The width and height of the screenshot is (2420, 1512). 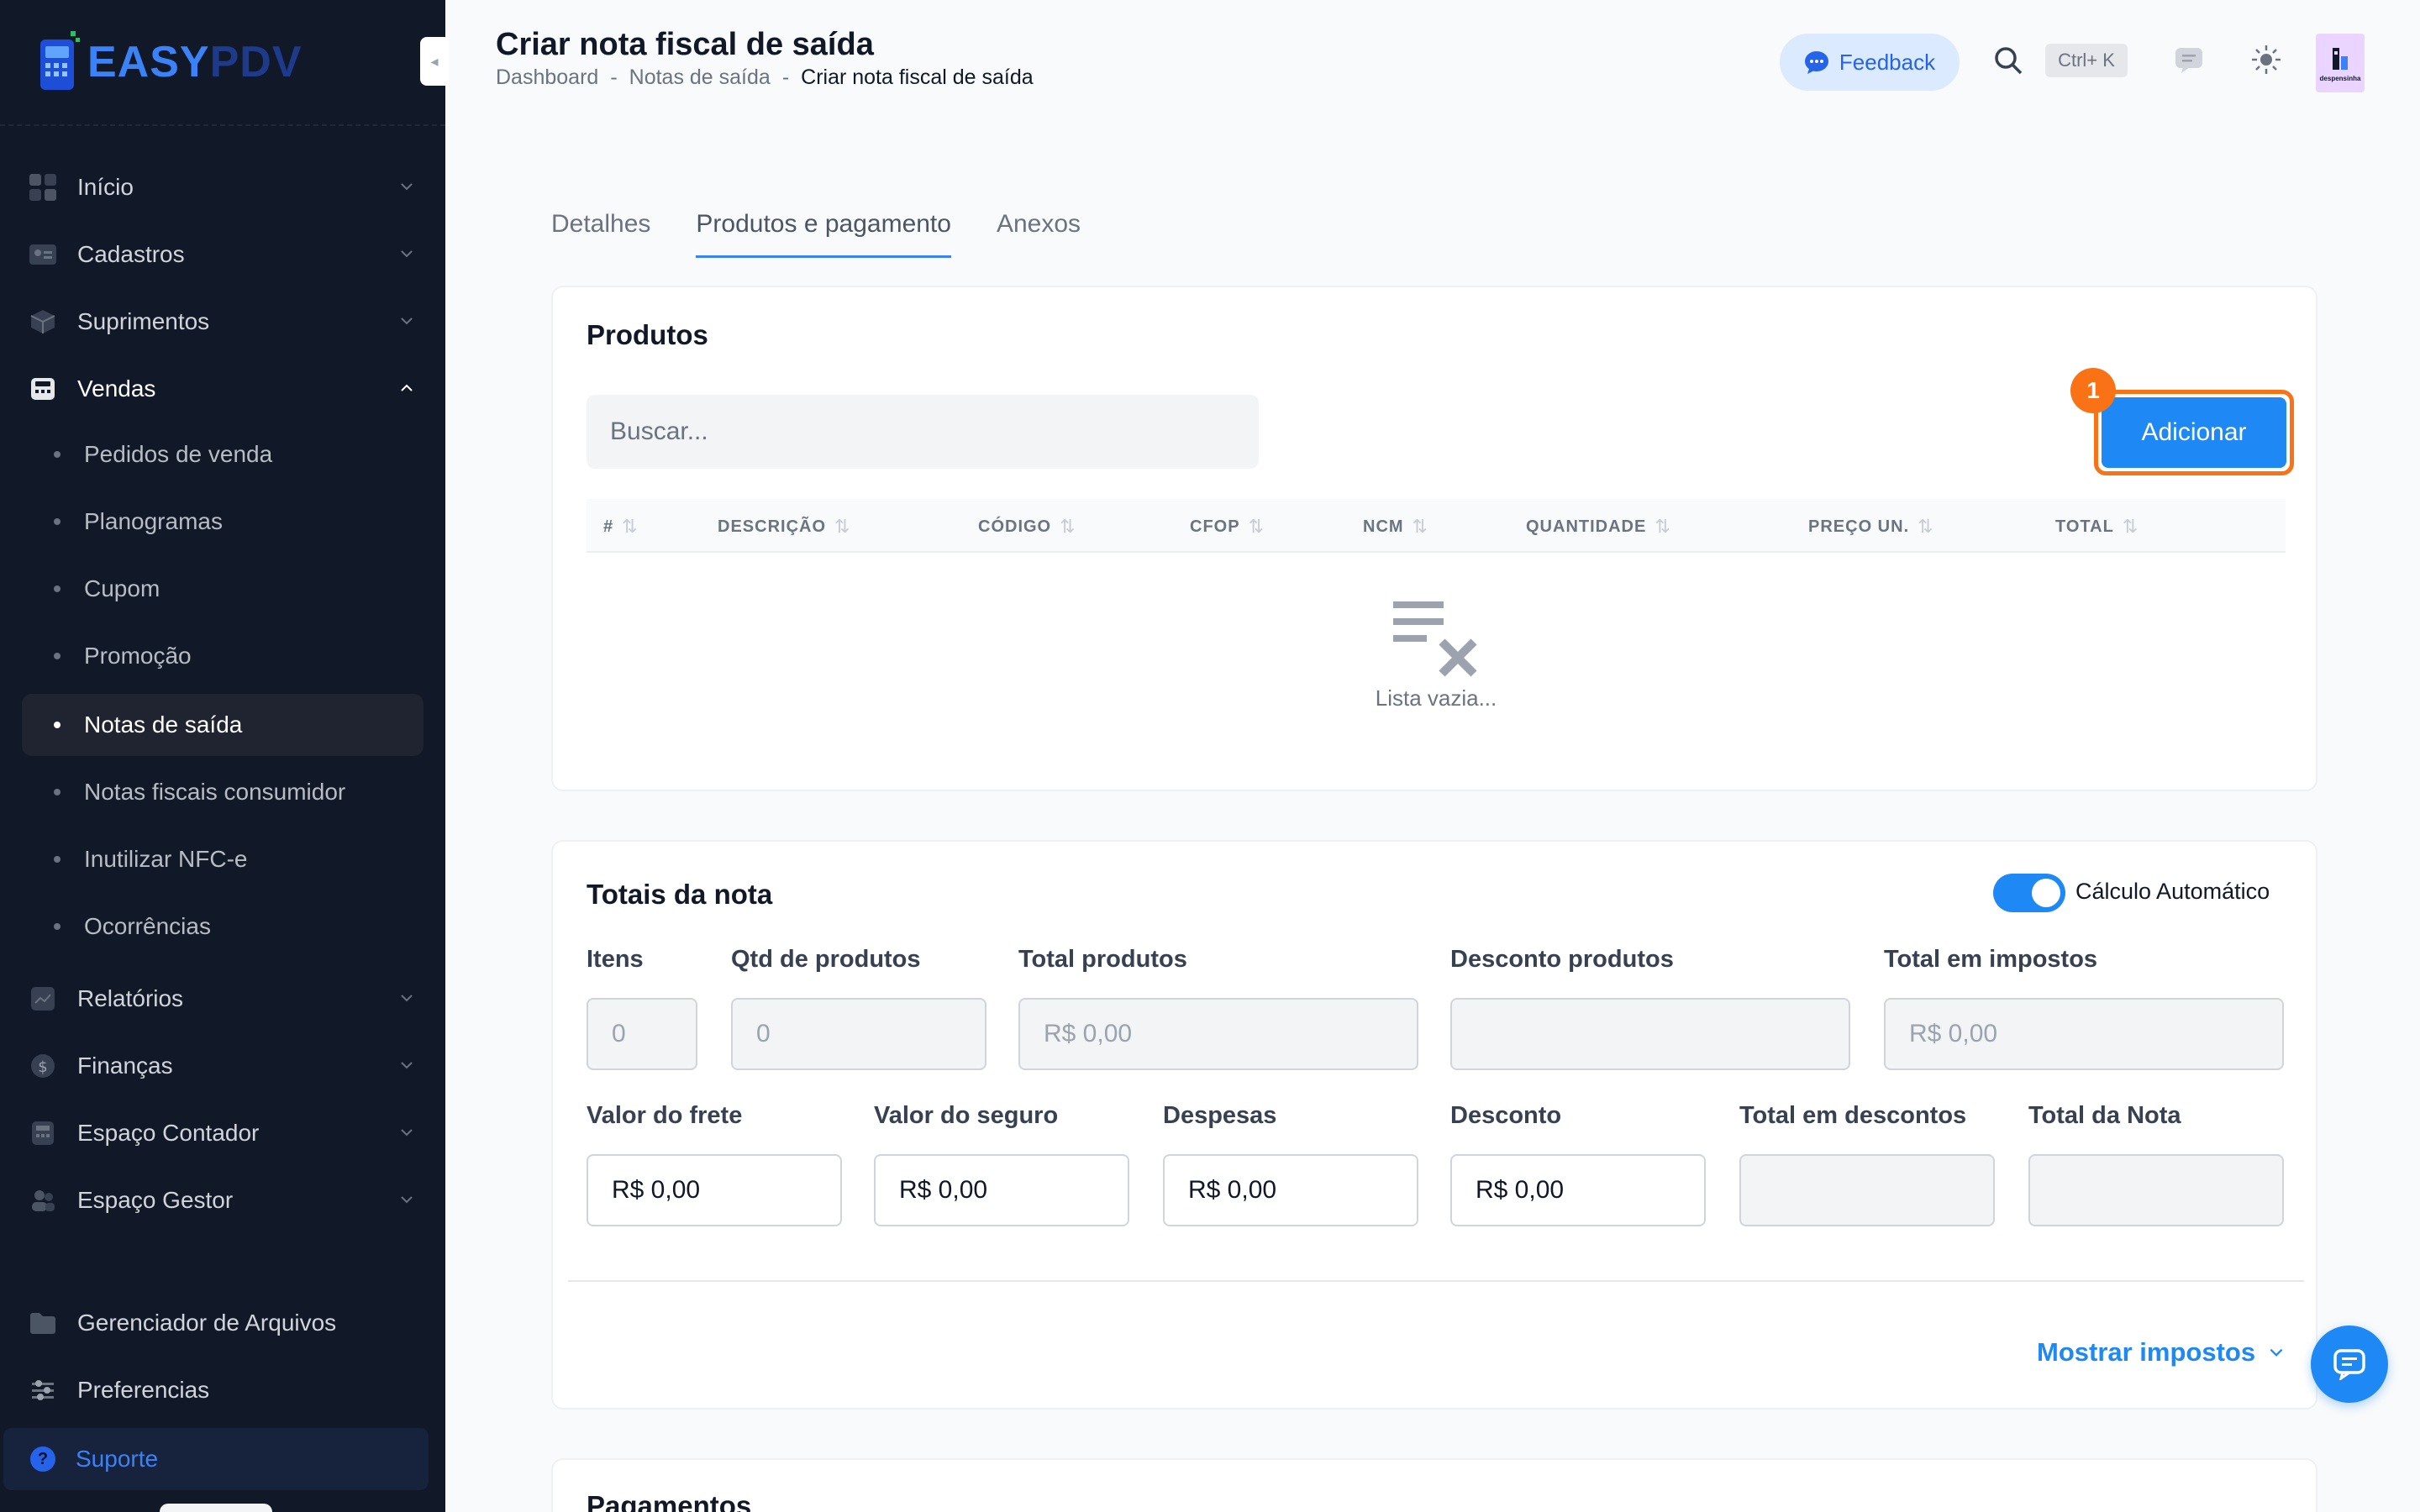 I want to click on column-header-cfop: CFOP ⇅, so click(x=1227, y=527).